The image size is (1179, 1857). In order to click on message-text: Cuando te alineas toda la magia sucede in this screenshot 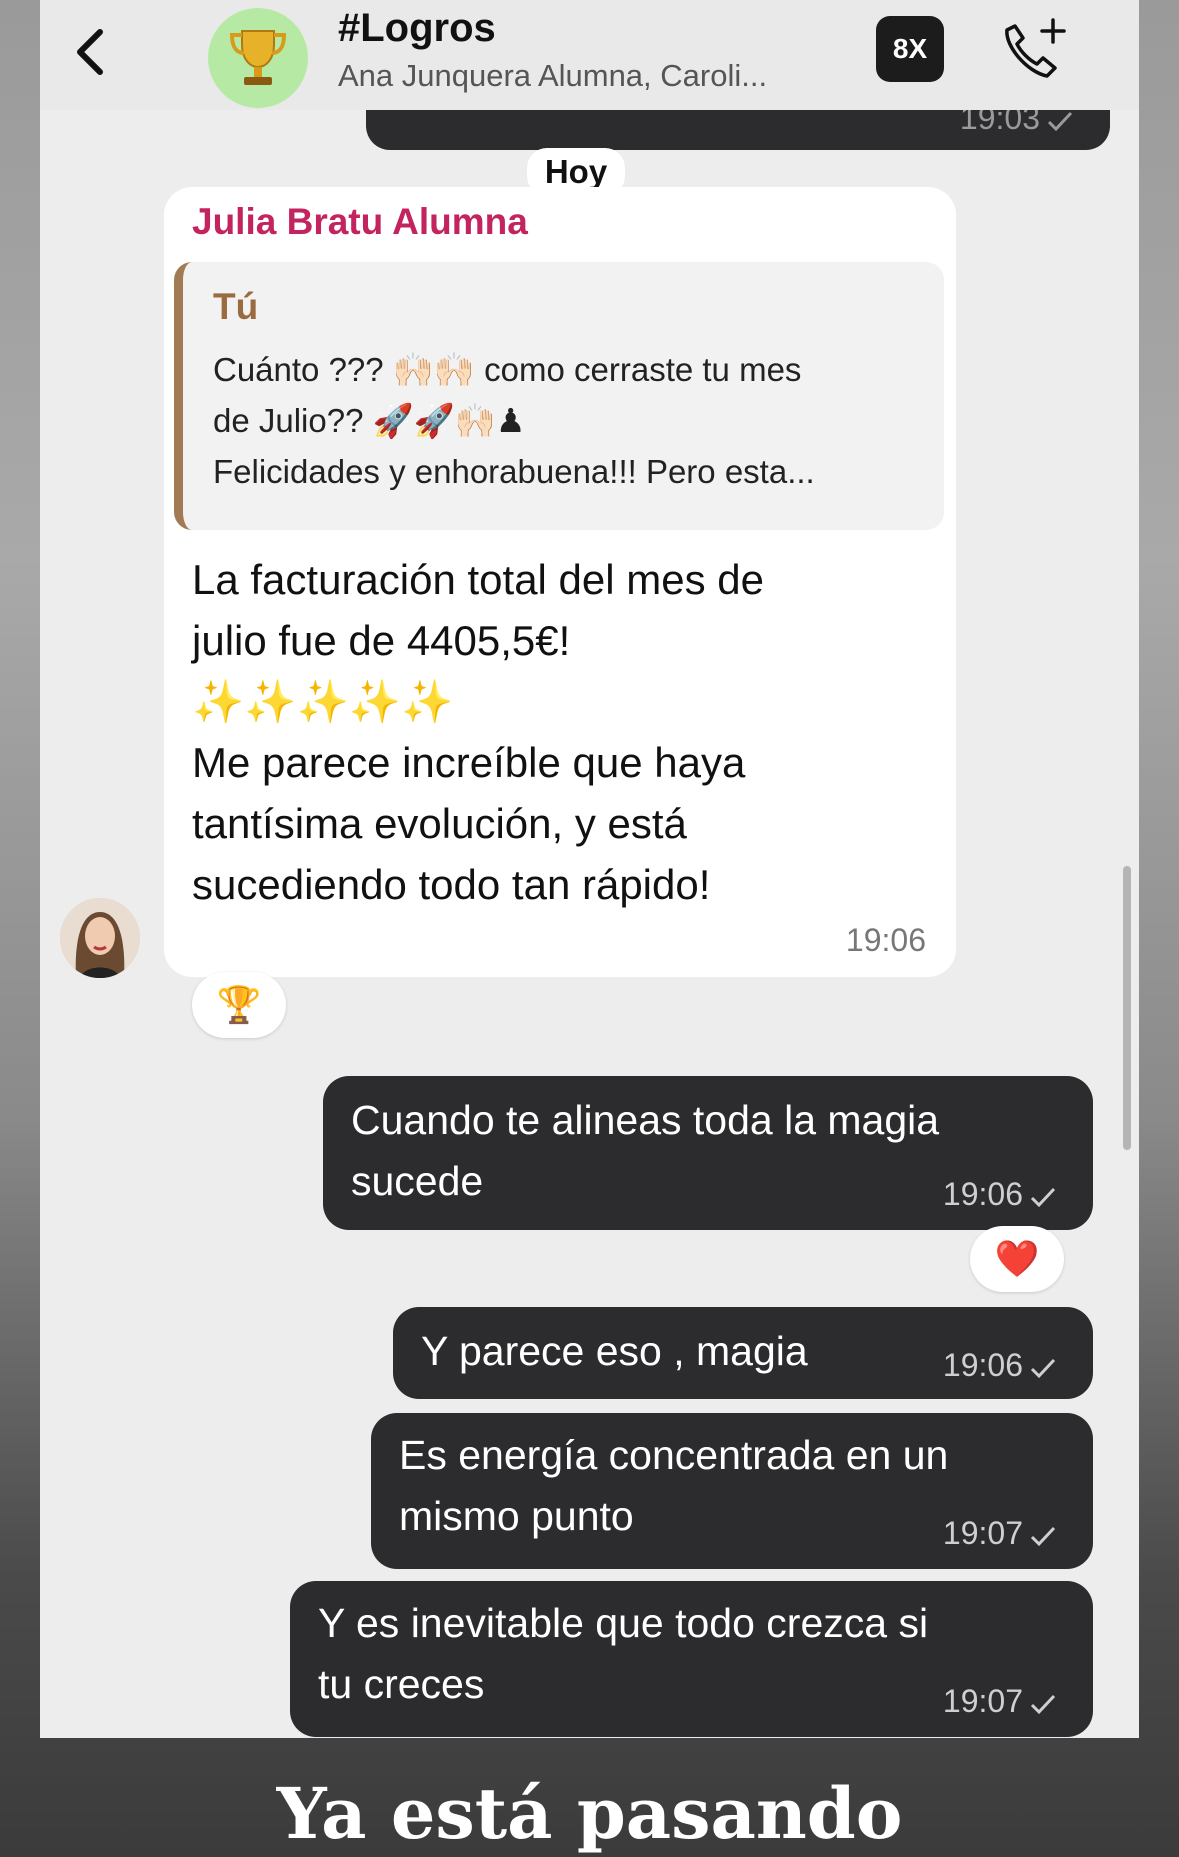, I will do `click(645, 1151)`.